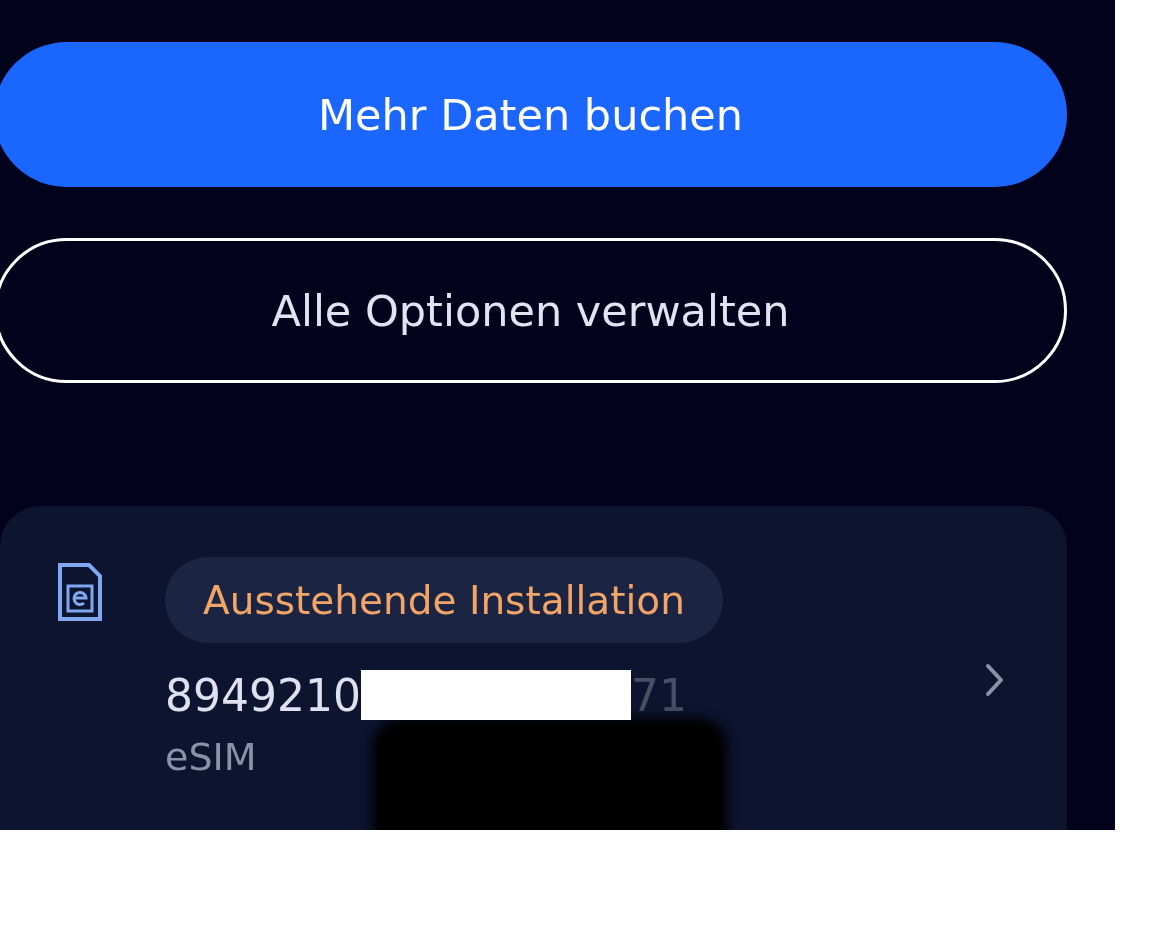  What do you see at coordinates (80, 592) in the screenshot?
I see `esim-icon` at bounding box center [80, 592].